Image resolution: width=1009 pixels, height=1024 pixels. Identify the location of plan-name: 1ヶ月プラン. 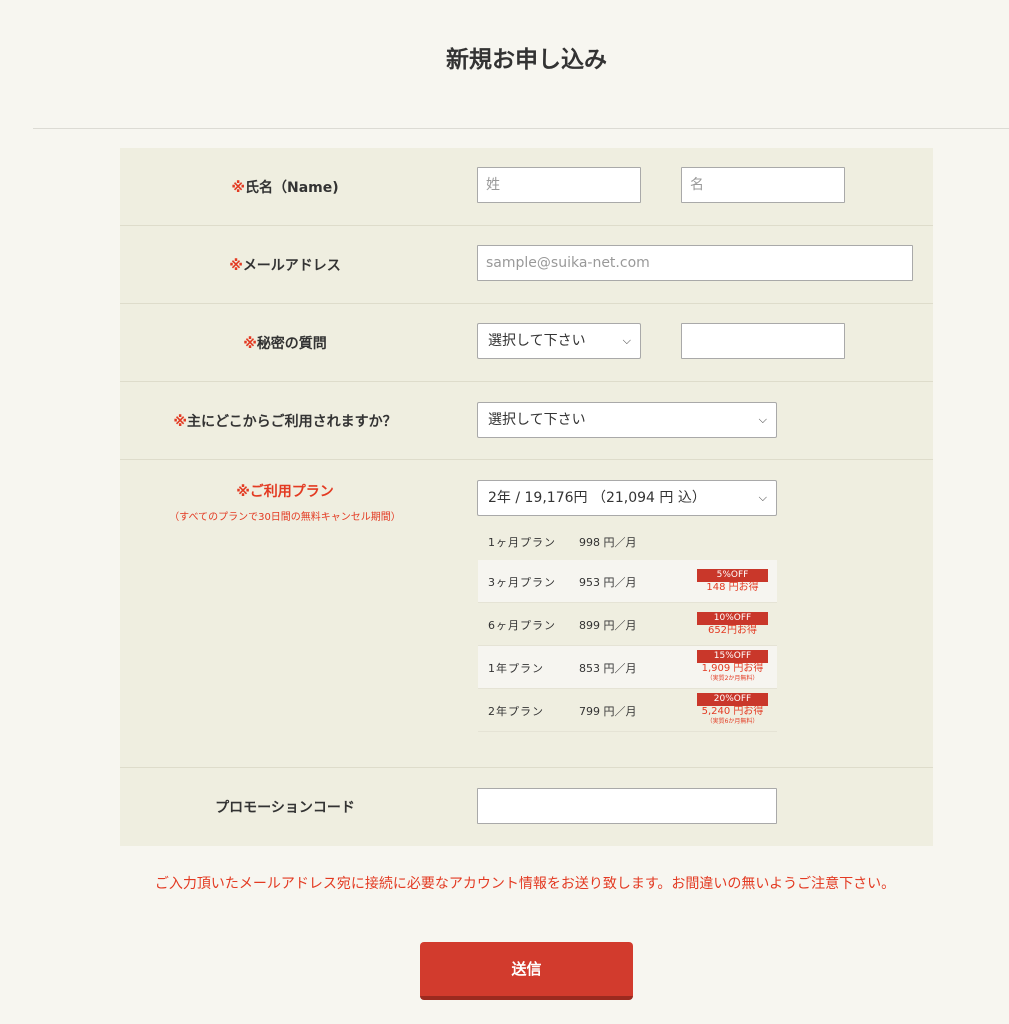
(522, 542).